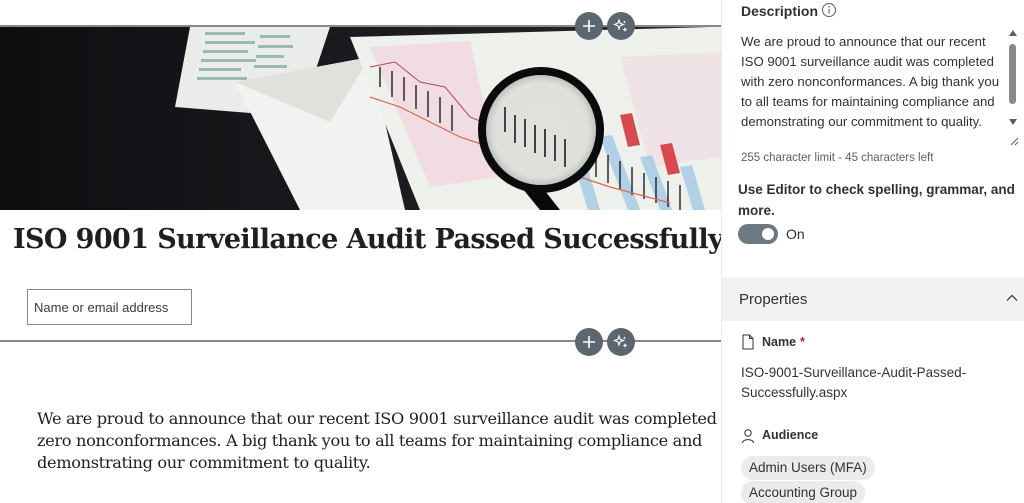 Image resolution: width=1024 pixels, height=503 pixels. Describe the element at coordinates (748, 342) in the screenshot. I see `document-icon` at that location.